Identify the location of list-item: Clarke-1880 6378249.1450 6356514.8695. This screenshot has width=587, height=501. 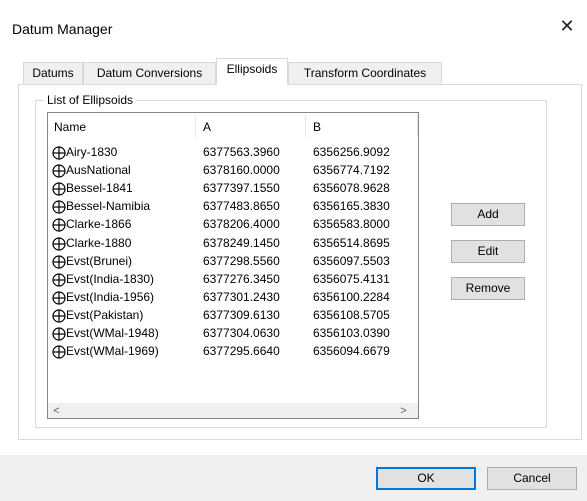
(233, 244).